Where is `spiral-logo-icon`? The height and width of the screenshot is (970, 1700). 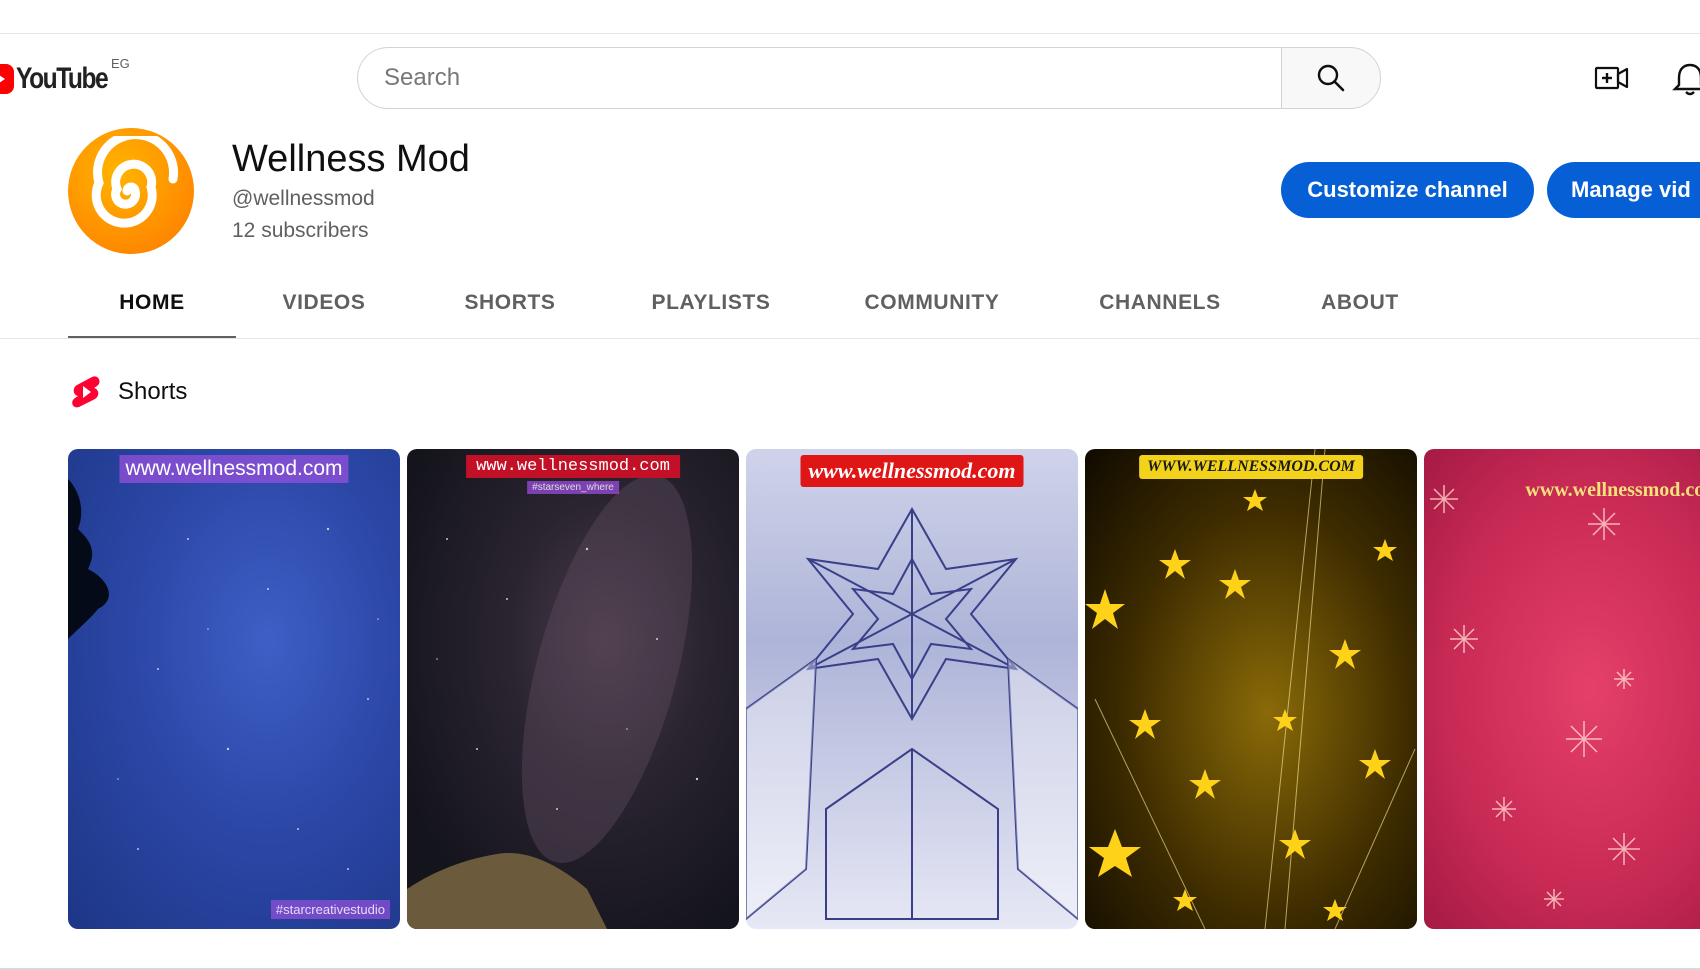 spiral-logo-icon is located at coordinates (135, 182).